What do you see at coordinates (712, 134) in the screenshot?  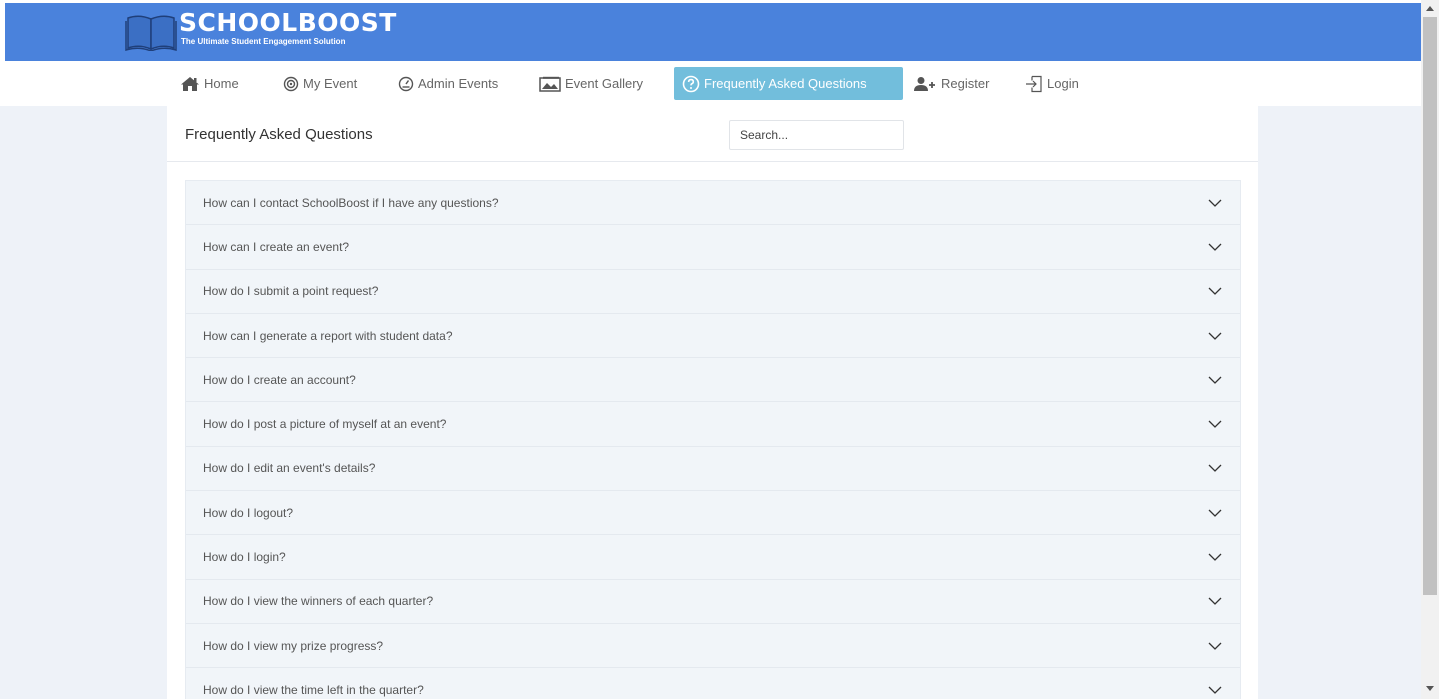 I see `faq-card-header: Frequently Asked Questions` at bounding box center [712, 134].